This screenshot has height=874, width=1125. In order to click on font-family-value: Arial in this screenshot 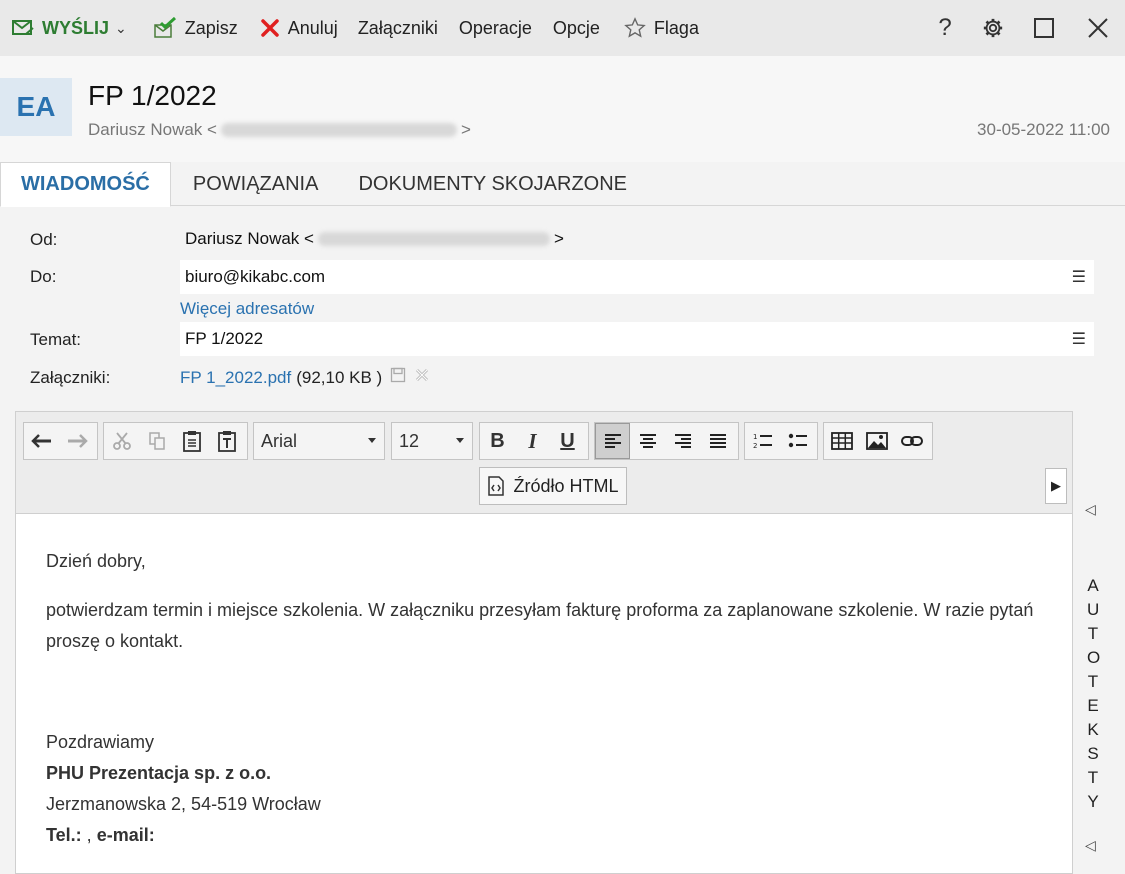, I will do `click(279, 440)`.